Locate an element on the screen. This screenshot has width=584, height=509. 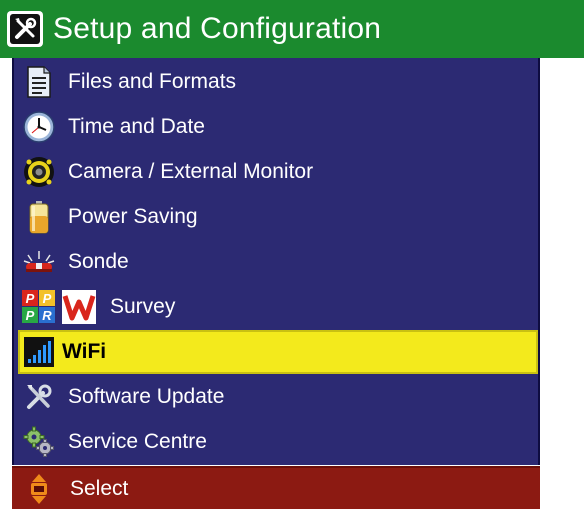
menu-item-label: Time and Date is located at coordinates (136, 126).